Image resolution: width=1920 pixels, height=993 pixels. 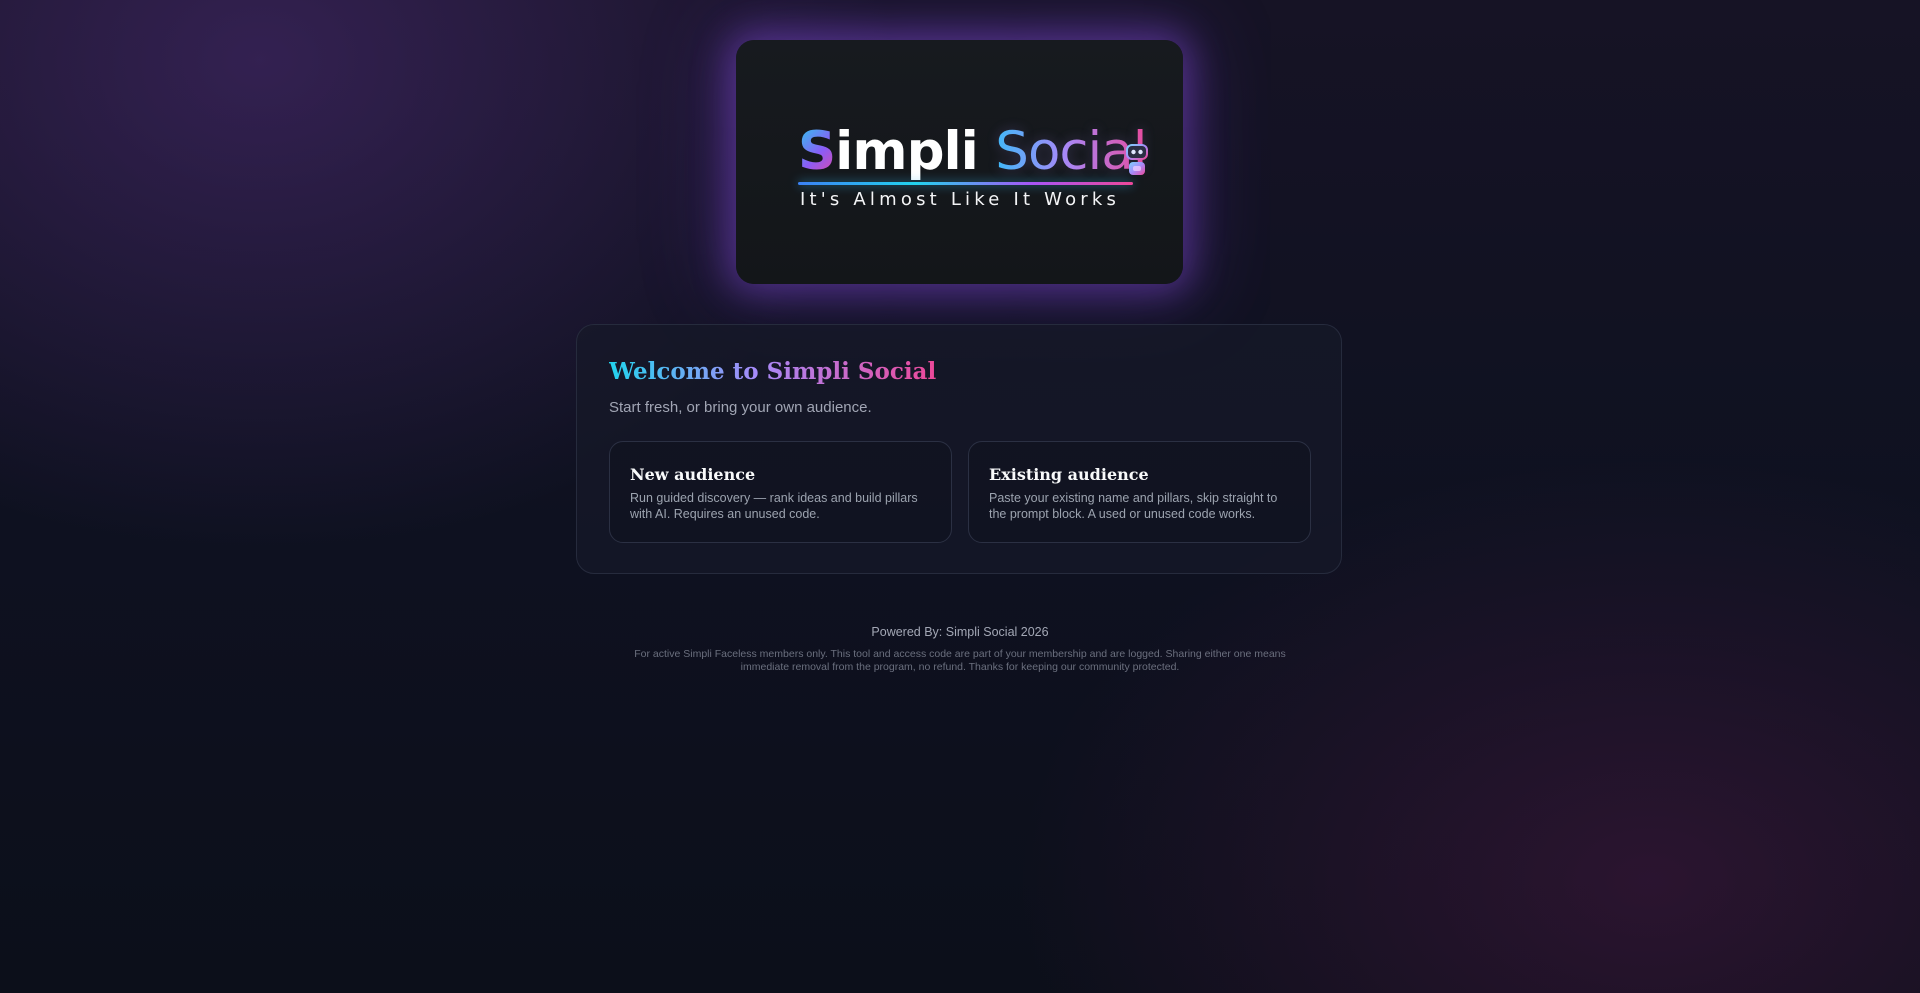 I want to click on logo-title-rest: impli, so click(x=907, y=151).